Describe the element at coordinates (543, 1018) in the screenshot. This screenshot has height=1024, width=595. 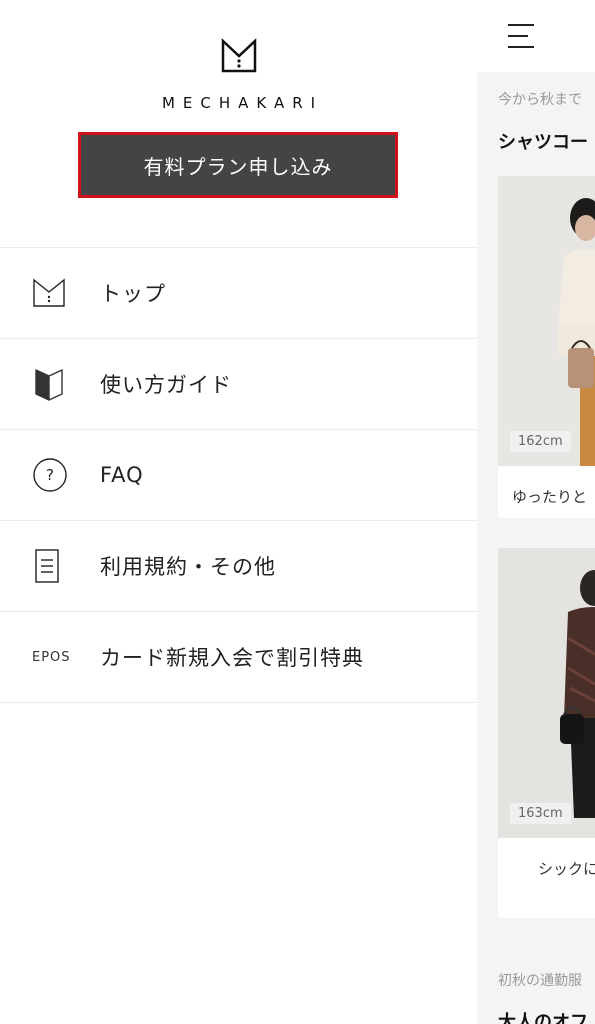
I see `section-heading: 大人のオフ` at that location.